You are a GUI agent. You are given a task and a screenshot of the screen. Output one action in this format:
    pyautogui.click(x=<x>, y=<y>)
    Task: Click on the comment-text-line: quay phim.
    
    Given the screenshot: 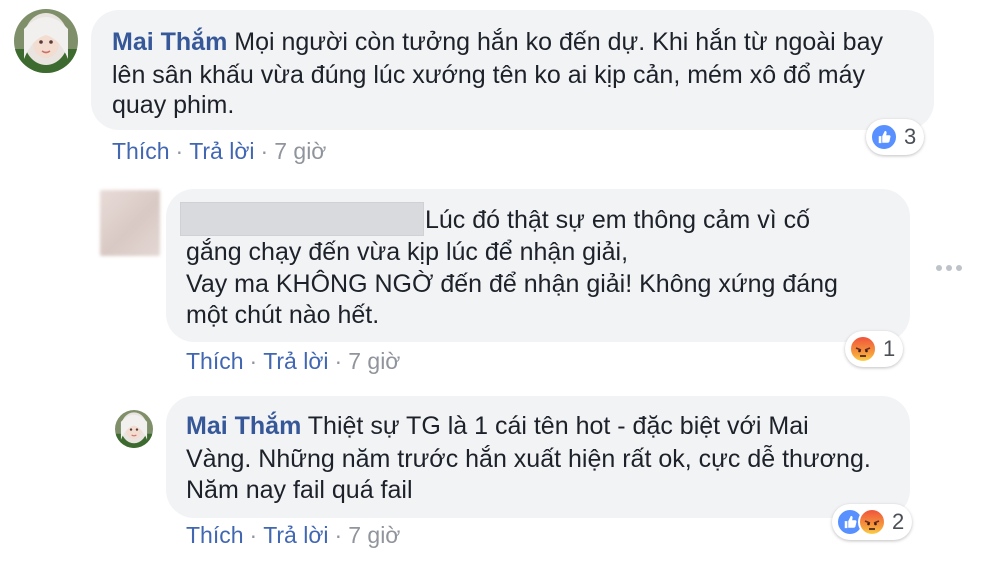 What is the action you would take?
    pyautogui.click(x=173, y=105)
    